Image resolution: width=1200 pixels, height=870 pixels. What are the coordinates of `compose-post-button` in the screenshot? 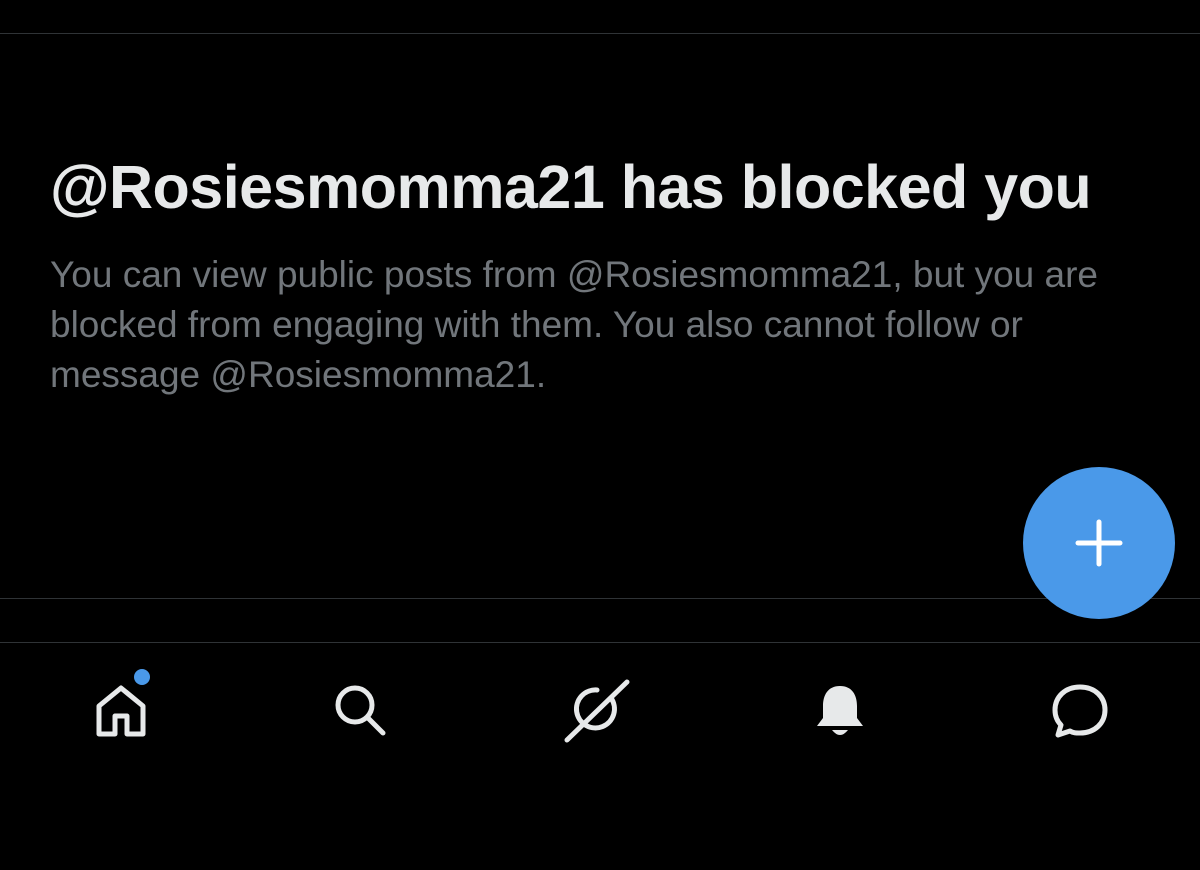 It's located at (1099, 543).